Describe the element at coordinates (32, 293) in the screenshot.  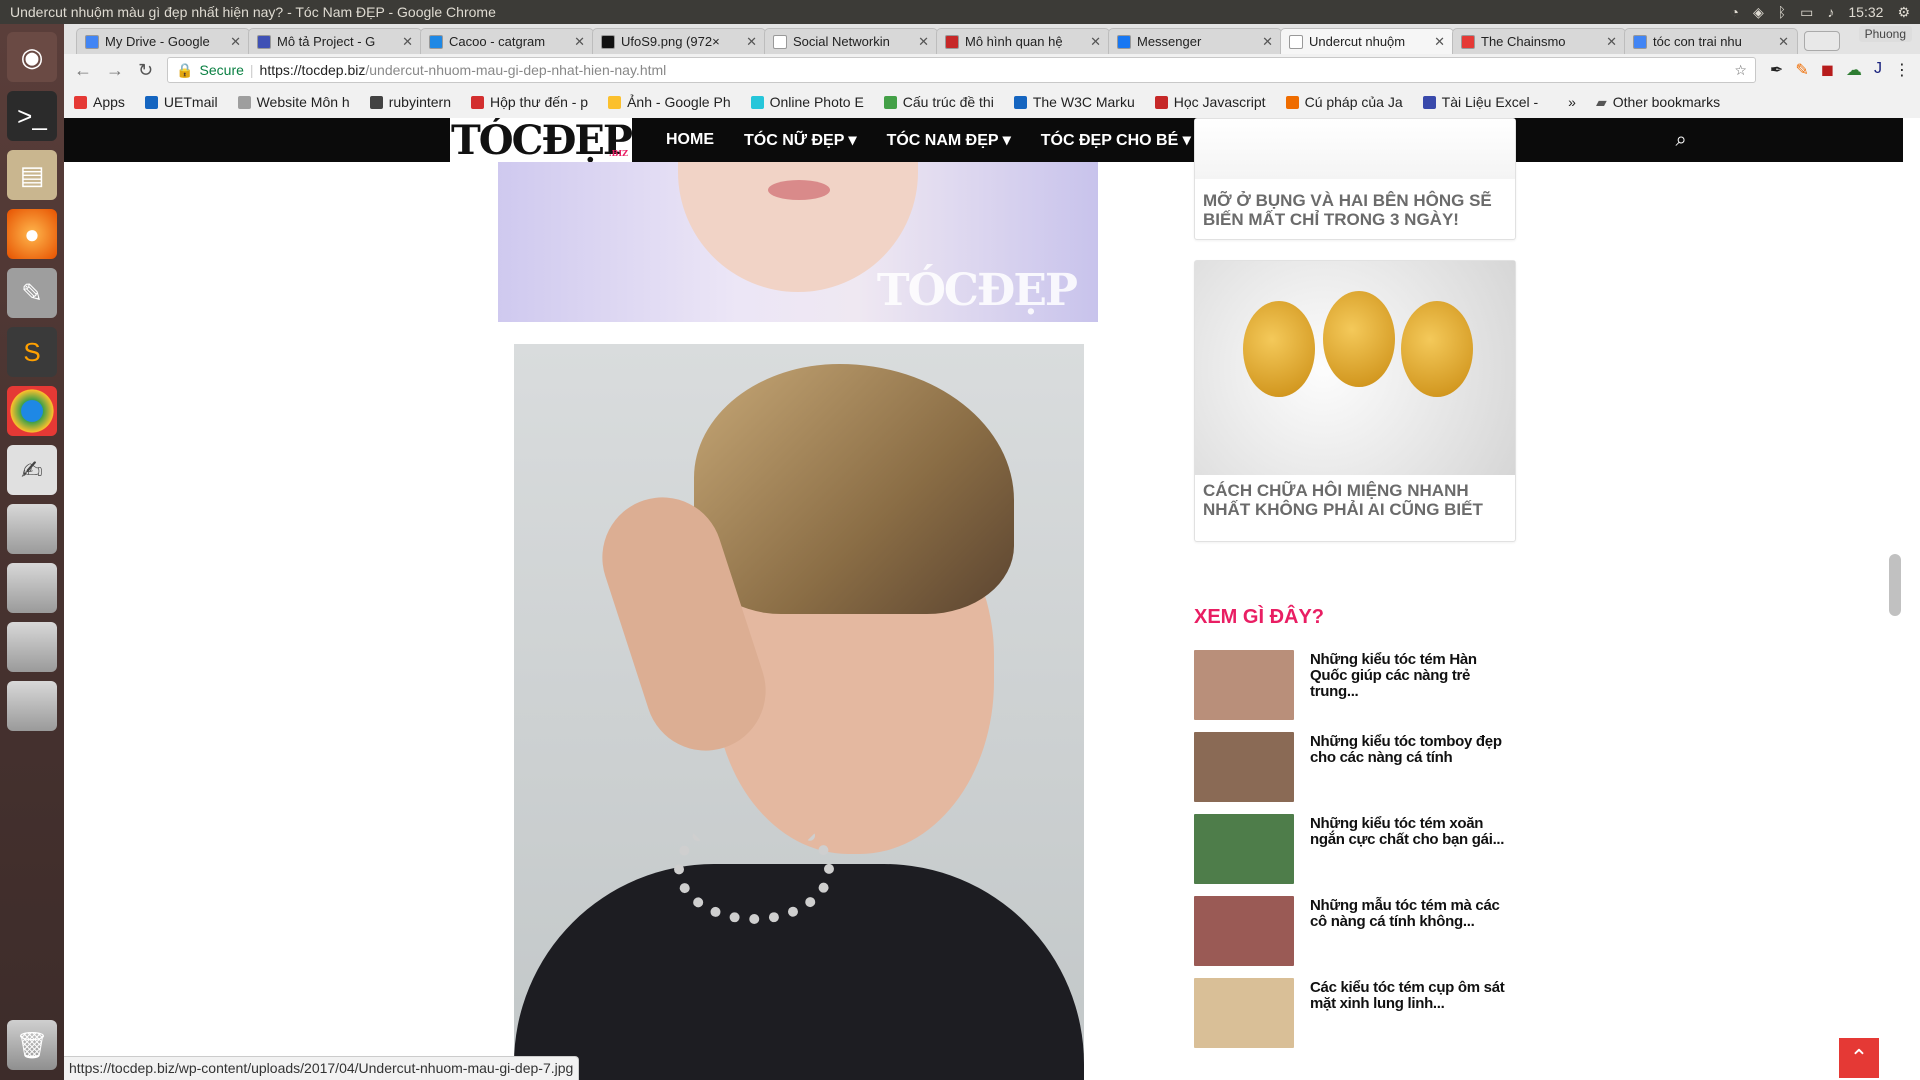
I see `system-settings-icon: ✎` at that location.